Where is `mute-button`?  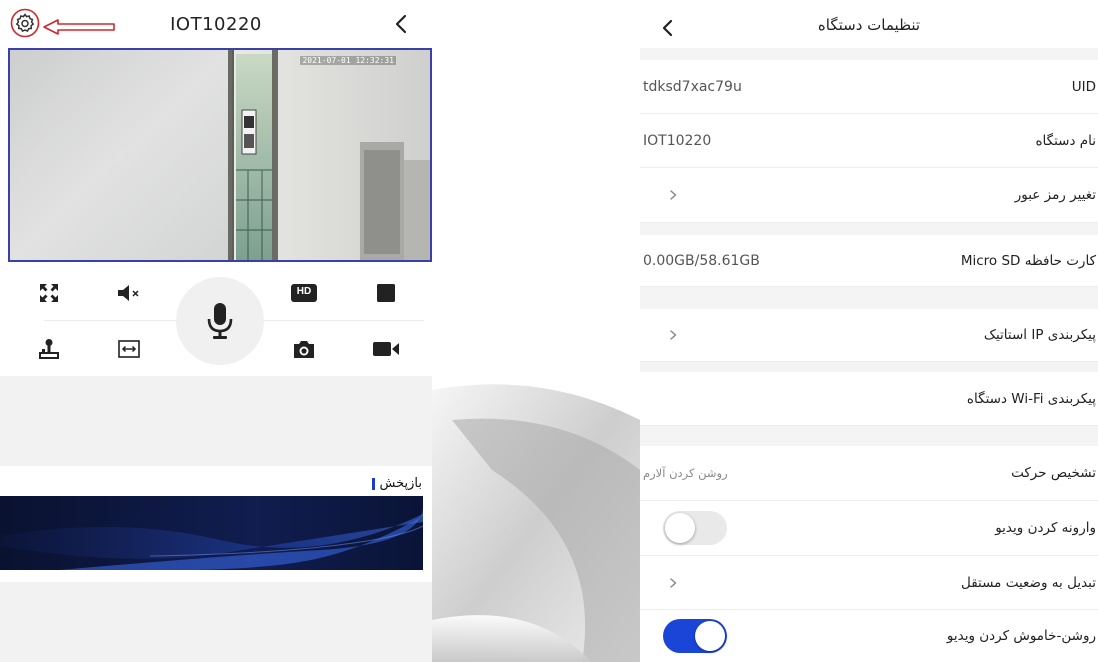
mute-button is located at coordinates (129, 293).